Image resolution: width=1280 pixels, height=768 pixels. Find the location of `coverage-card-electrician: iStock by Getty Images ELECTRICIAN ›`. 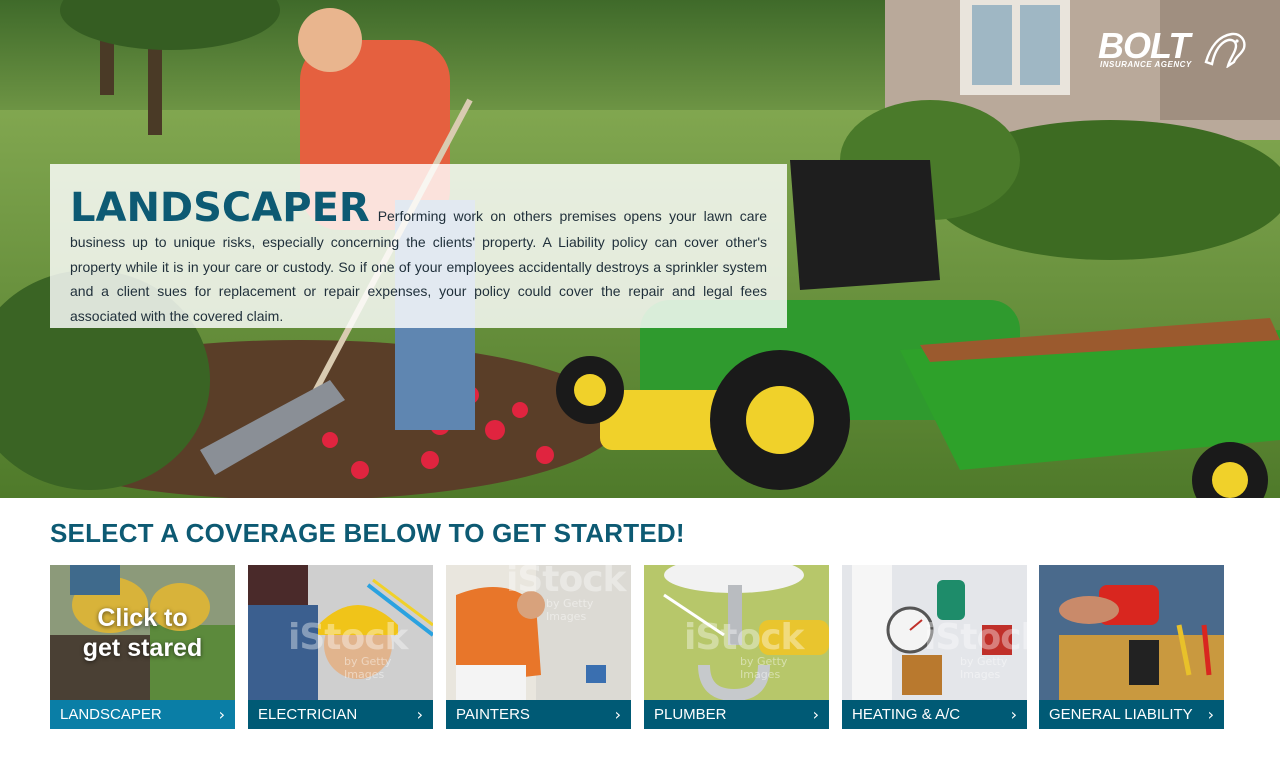

coverage-card-electrician: iStock by Getty Images ELECTRICIAN › is located at coordinates (340, 647).